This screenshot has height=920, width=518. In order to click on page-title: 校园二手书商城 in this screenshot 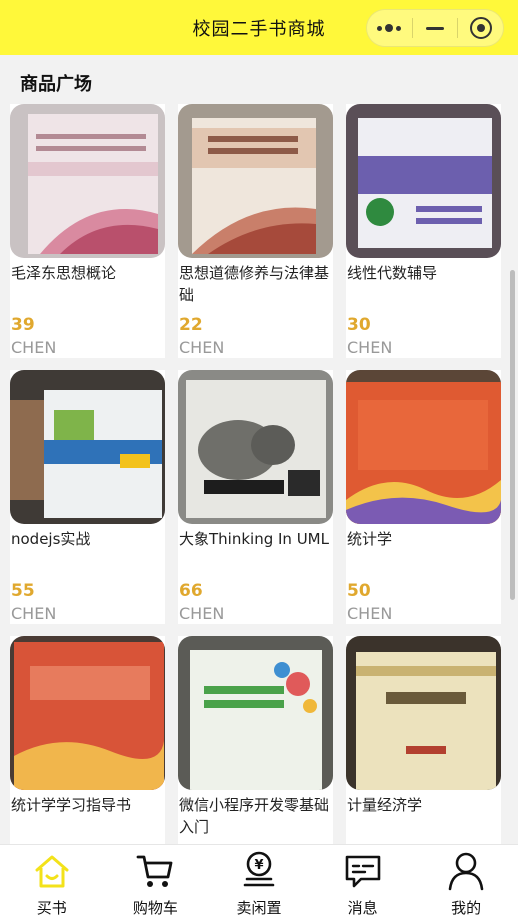, I will do `click(259, 29)`.